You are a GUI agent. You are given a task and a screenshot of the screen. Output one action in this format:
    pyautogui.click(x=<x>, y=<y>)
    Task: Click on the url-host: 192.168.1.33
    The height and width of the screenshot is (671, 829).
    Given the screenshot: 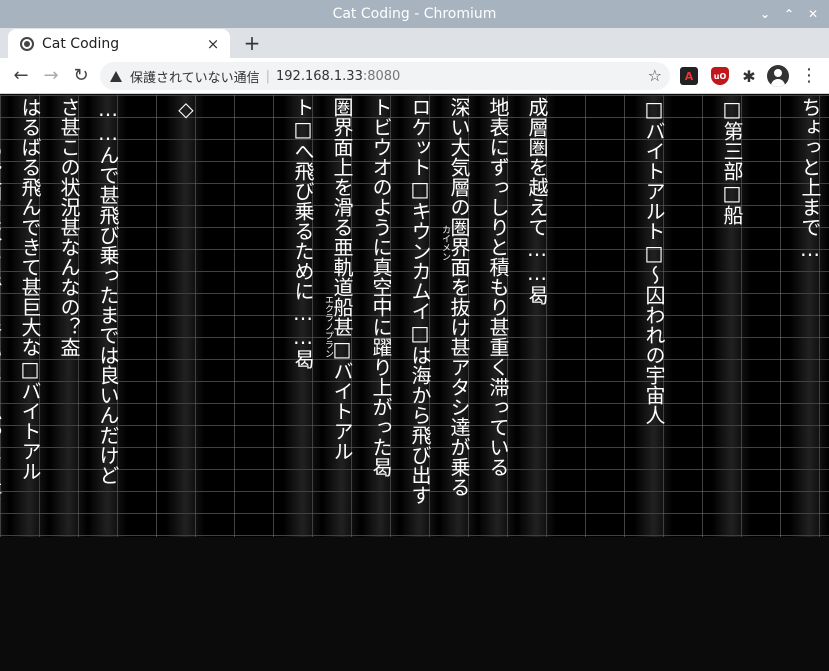 What is the action you would take?
    pyautogui.click(x=319, y=76)
    